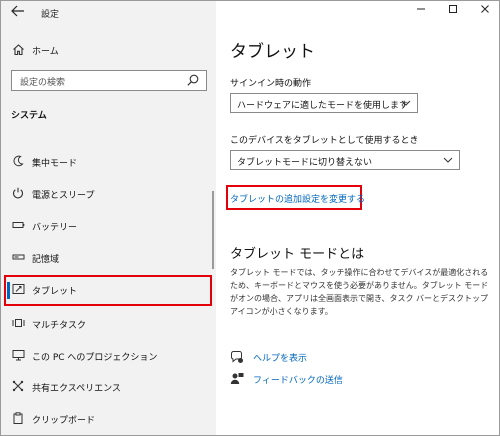 Image resolution: width=500 pixels, height=436 pixels. What do you see at coordinates (108, 194) in the screenshot?
I see `sidebar-item-power: 電源とスリープ` at bounding box center [108, 194].